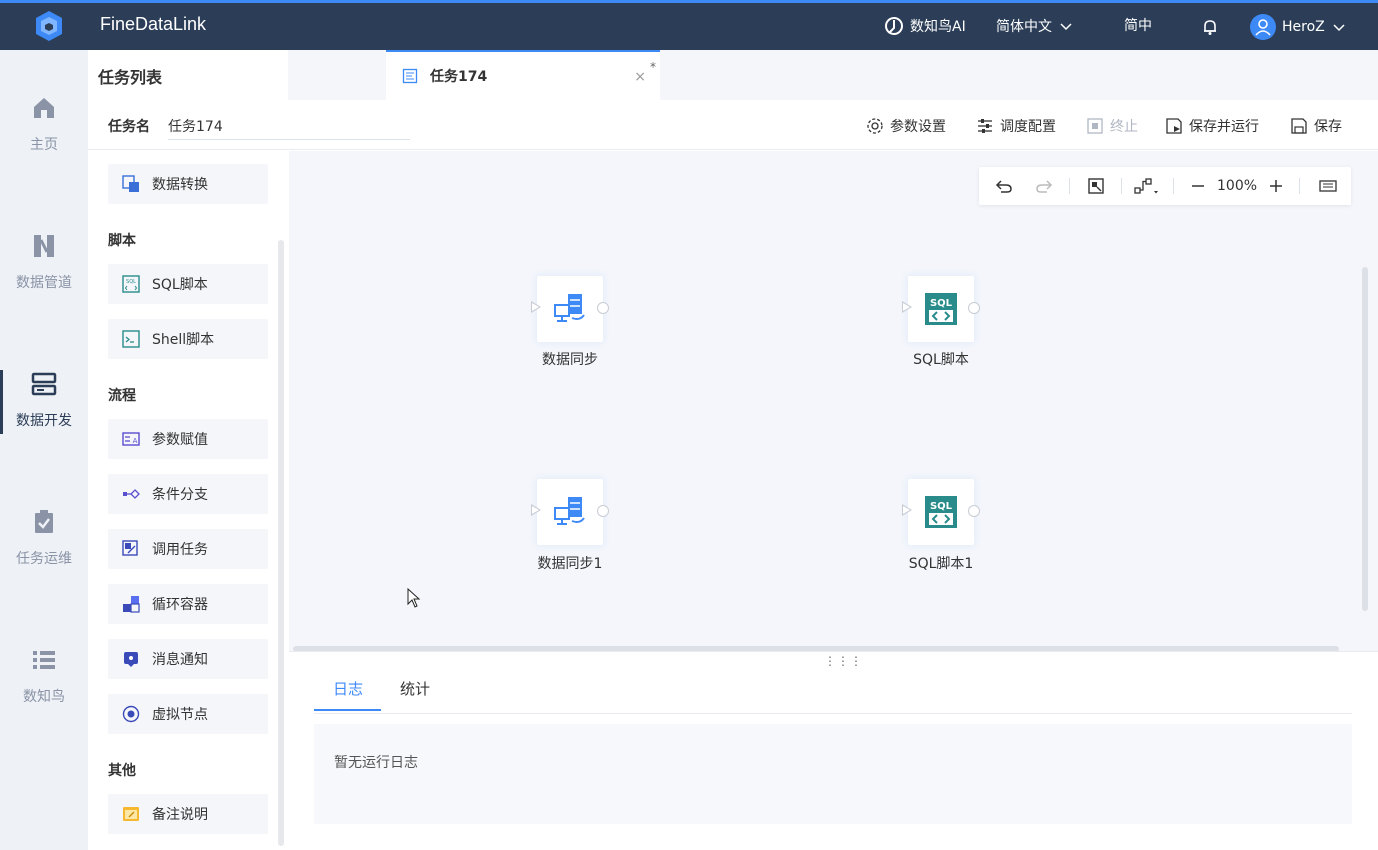 This screenshot has height=850, width=1378. Describe the element at coordinates (459, 77) in the screenshot. I see `tab-label: 任务174` at that location.